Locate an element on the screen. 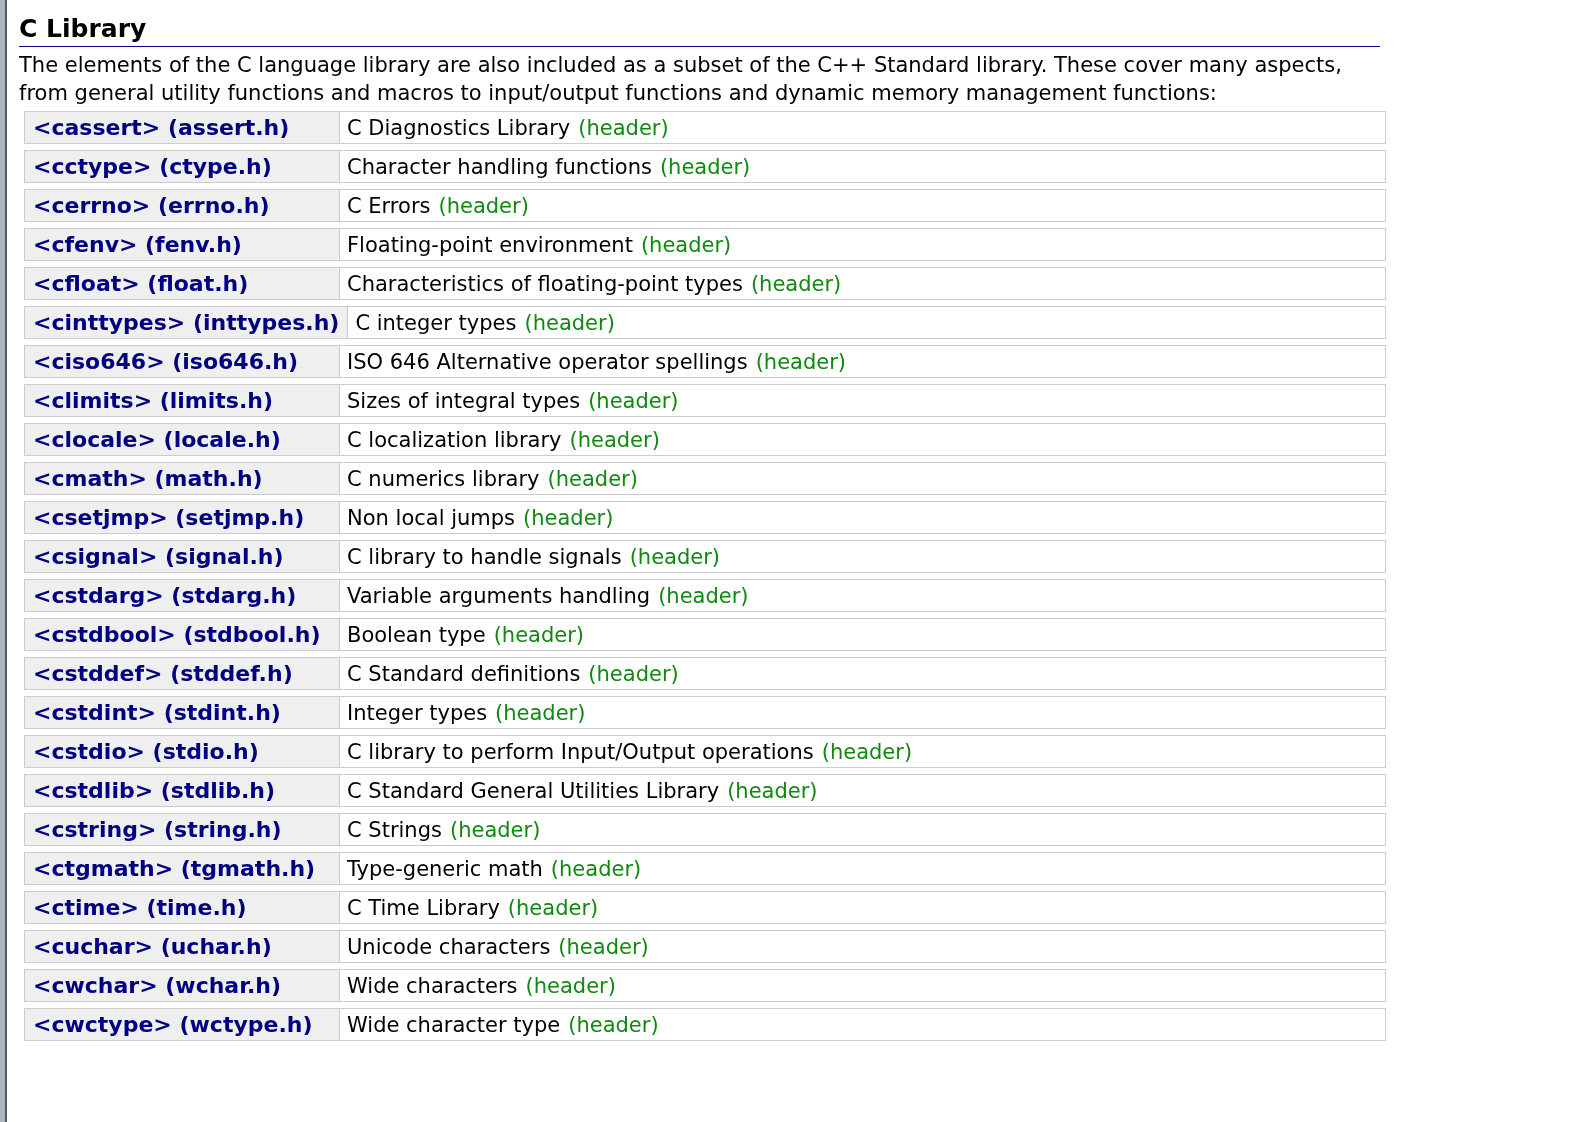 The image size is (1573, 1122). header-link: <cstddef> (stddef.h) is located at coordinates (163, 673).